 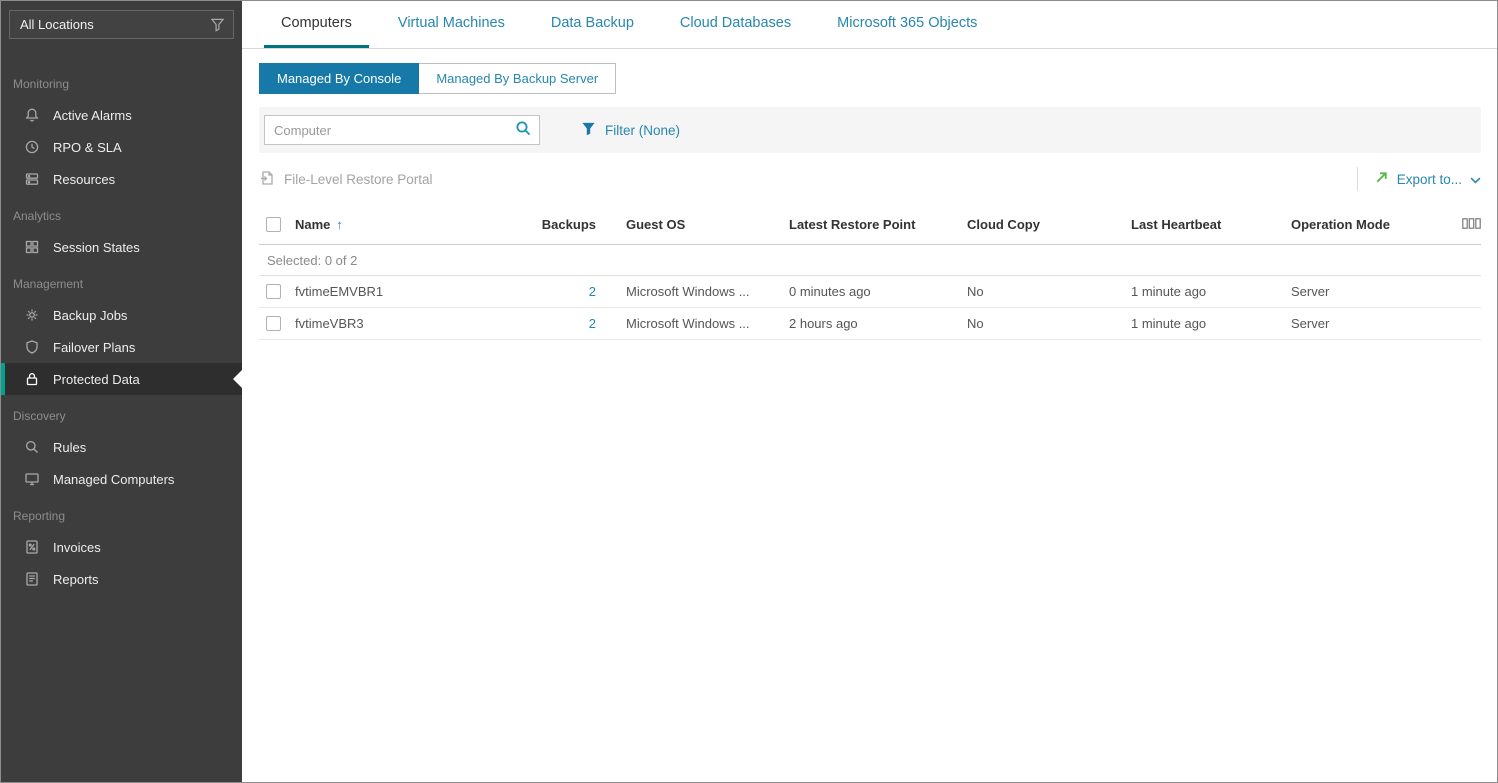 I want to click on filter-button: Filter (None), so click(x=630, y=130).